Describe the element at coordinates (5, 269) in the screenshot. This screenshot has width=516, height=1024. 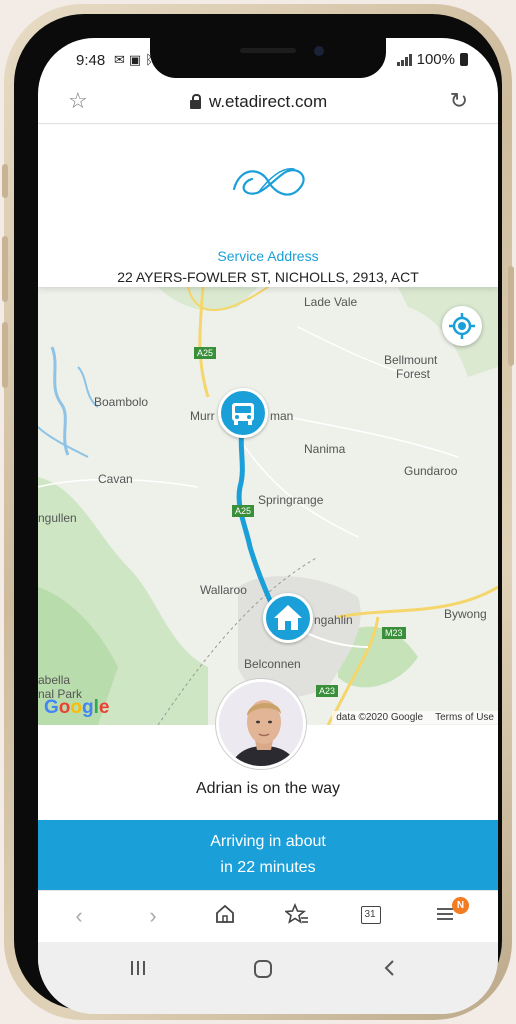
I see `volume-up-button` at that location.